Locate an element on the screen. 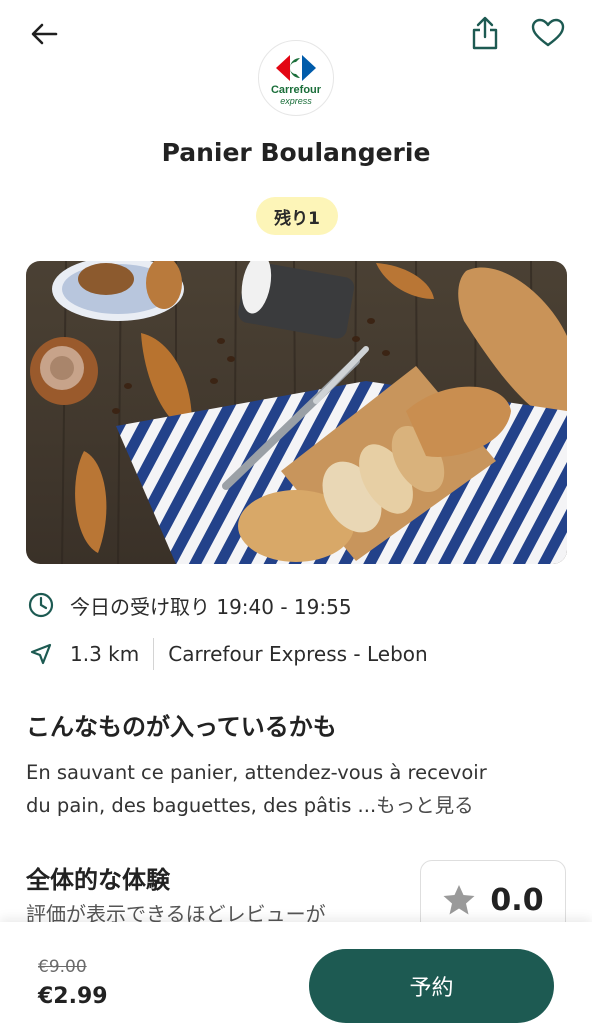  favorite-button is located at coordinates (548, 33).